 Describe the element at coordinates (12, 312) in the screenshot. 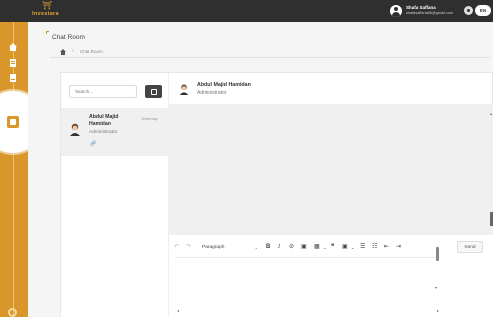

I see `logout-icon` at that location.